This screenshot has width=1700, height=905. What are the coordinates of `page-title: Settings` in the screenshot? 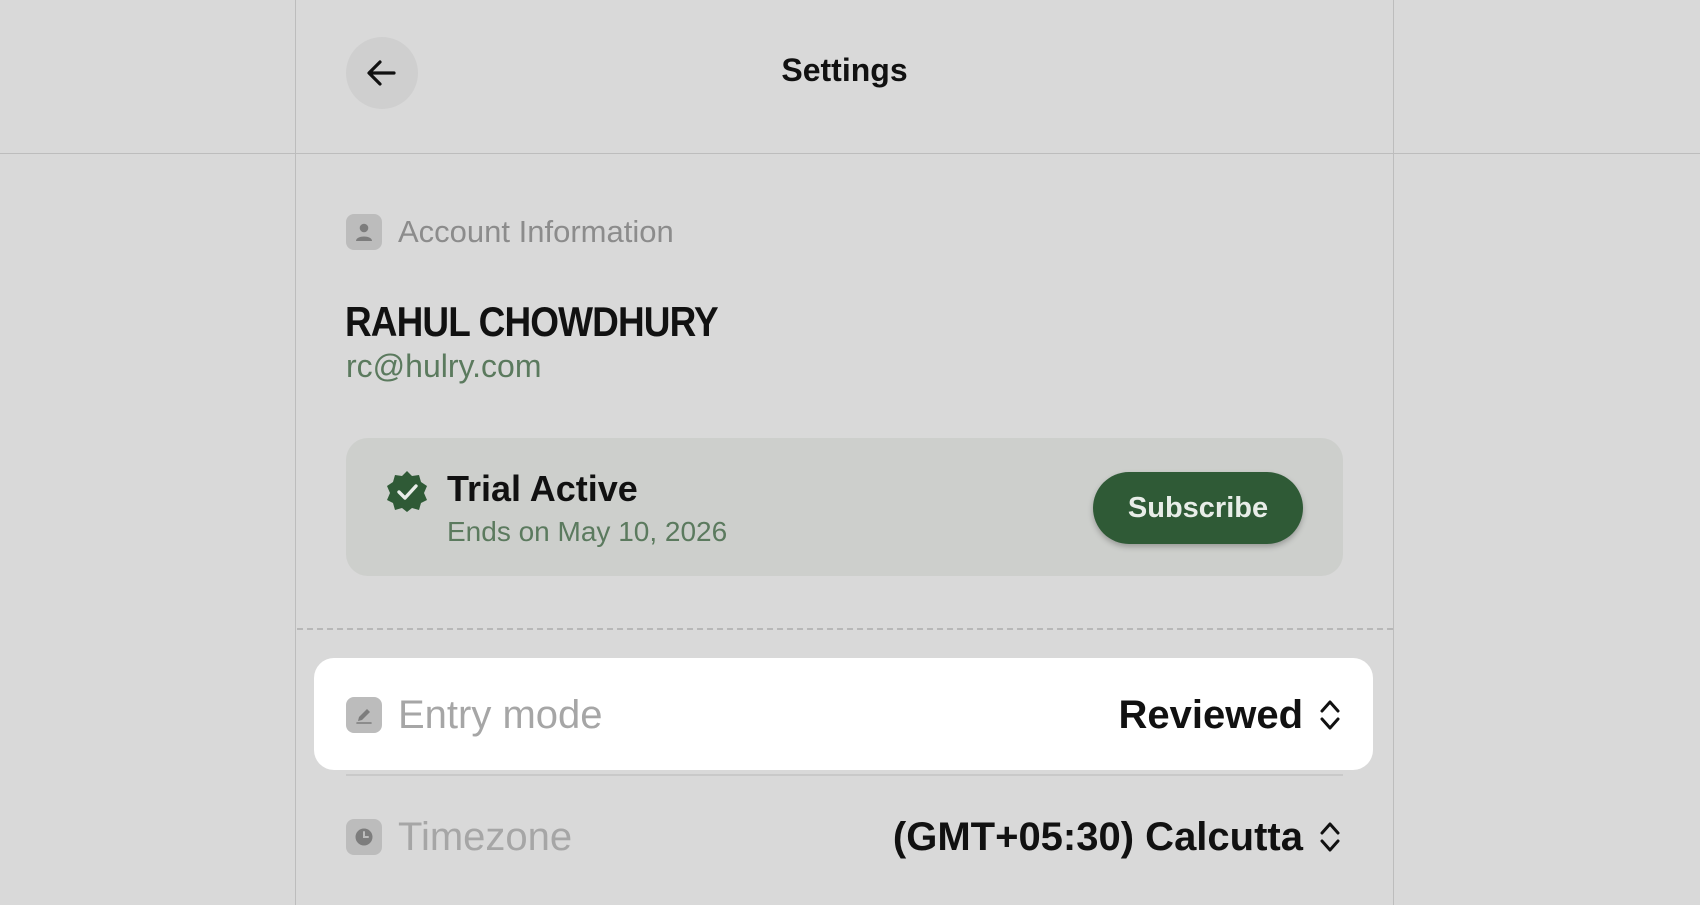 It's located at (844, 70).